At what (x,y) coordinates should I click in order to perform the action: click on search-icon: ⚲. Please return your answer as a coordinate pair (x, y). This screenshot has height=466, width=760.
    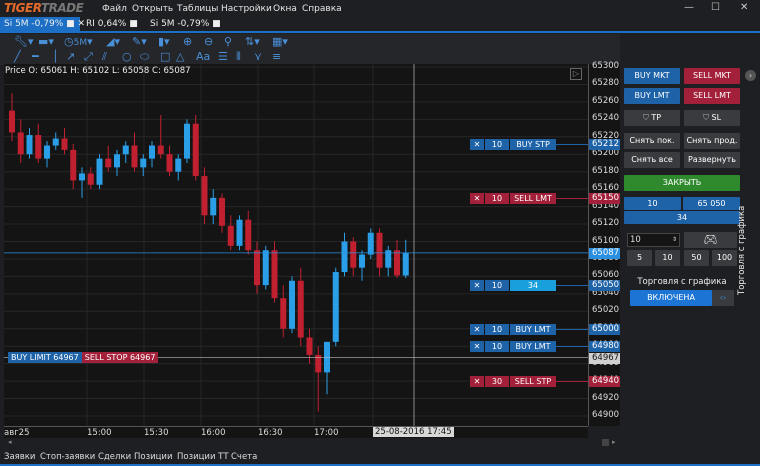
    Looking at the image, I should click on (228, 41).